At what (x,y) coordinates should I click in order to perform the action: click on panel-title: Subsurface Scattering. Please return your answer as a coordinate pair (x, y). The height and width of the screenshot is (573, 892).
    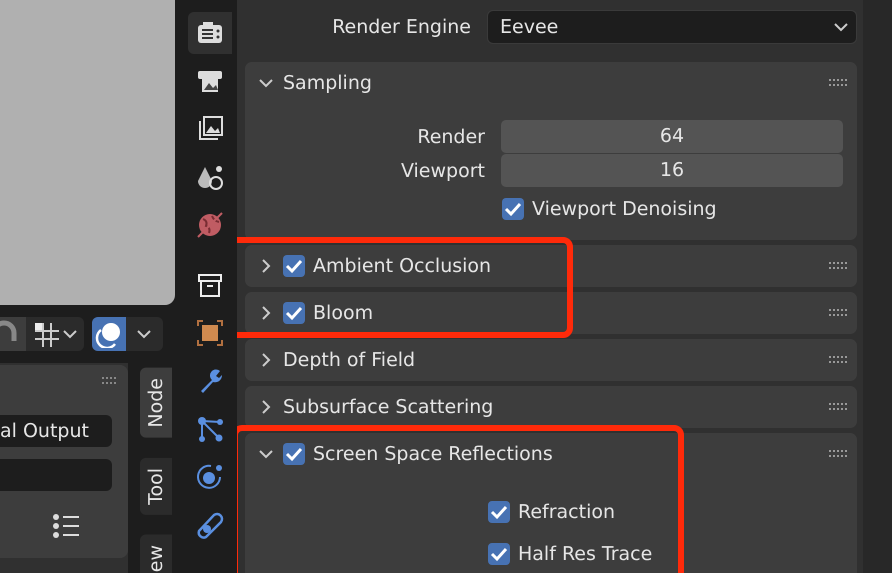
    Looking at the image, I should click on (552, 407).